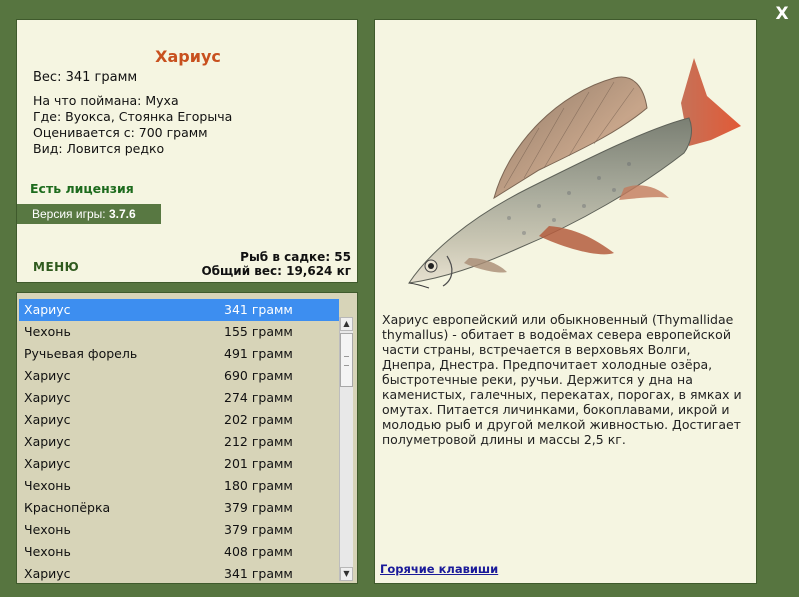  Describe the element at coordinates (122, 214) in the screenshot. I see `version-number: 3.7.6` at that location.